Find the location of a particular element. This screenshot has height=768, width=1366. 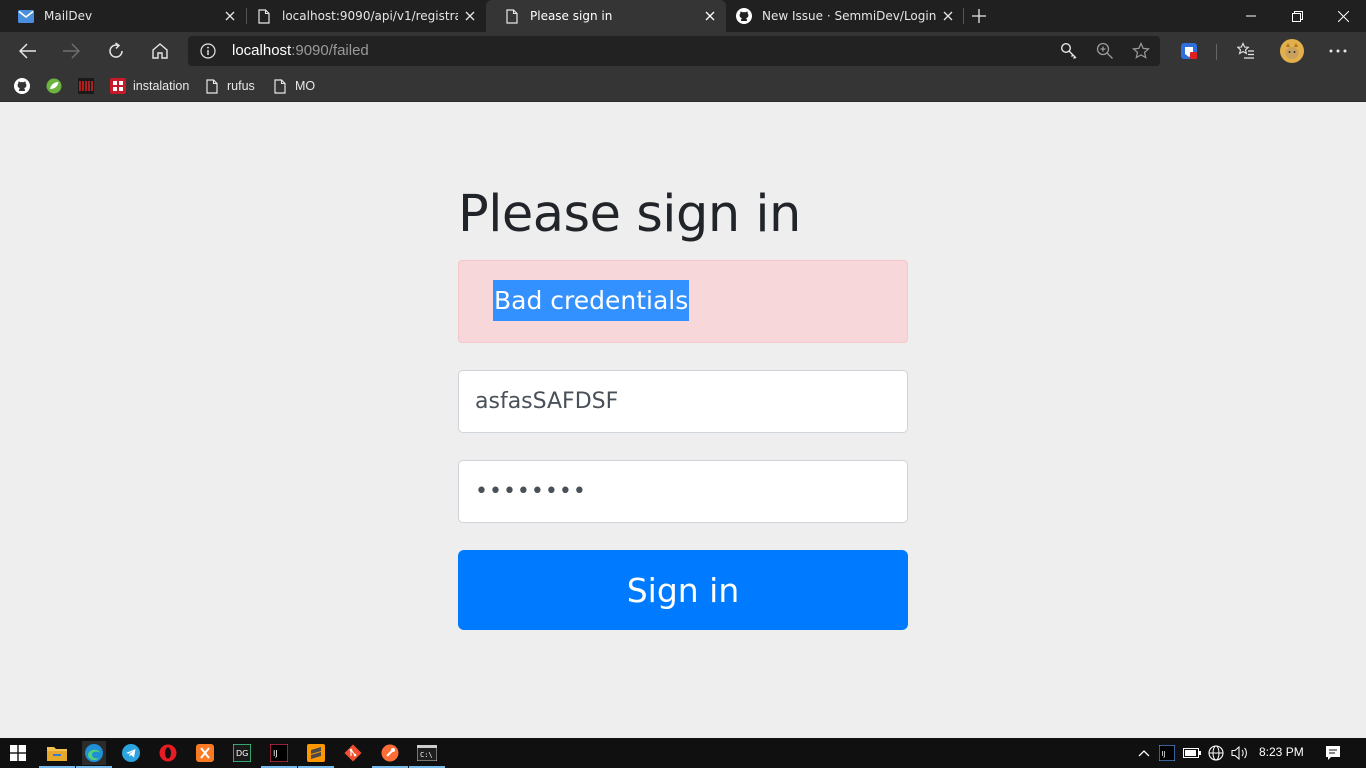

globe-icon is located at coordinates (1216, 753).